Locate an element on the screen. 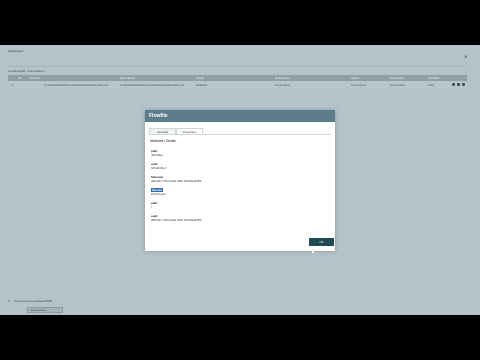 This screenshot has width=480, height=360. column-header: ID is located at coordinates (19, 78).